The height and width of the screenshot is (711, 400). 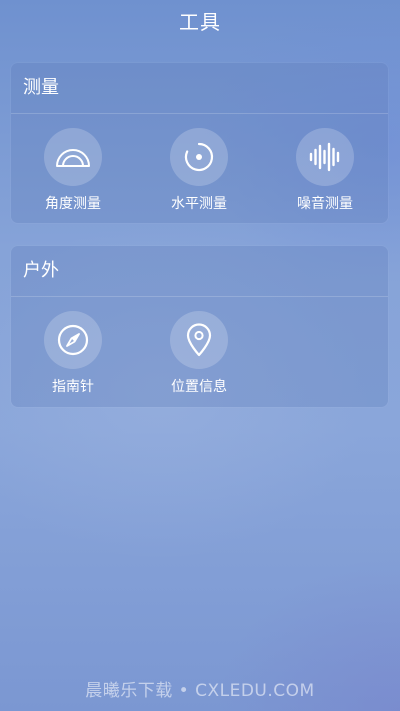 What do you see at coordinates (73, 387) in the screenshot?
I see `tool-label: 指南针` at bounding box center [73, 387].